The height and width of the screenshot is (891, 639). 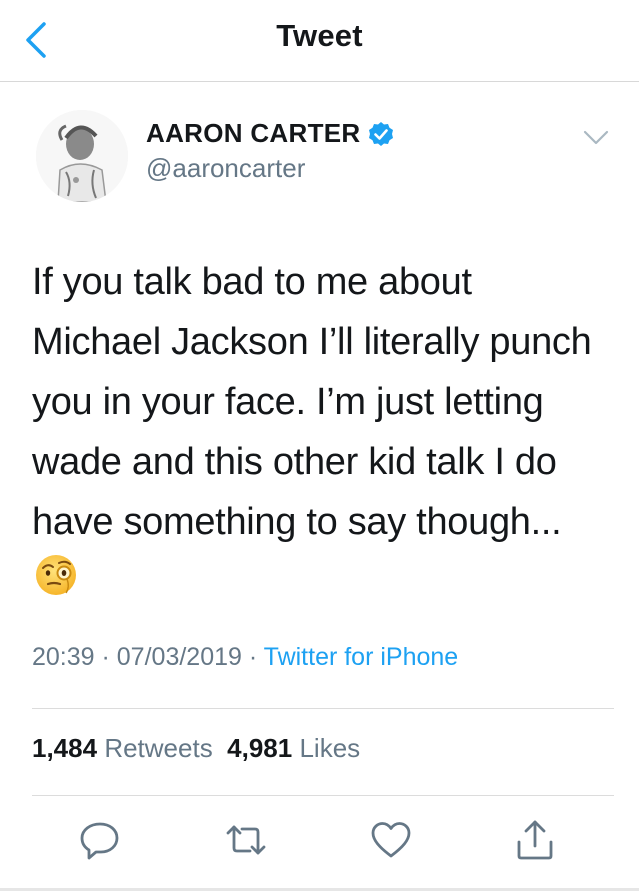 I want to click on tweet-meta: 20:39 · 07/03/2019 · Twitter for iPhone, so click(x=245, y=657).